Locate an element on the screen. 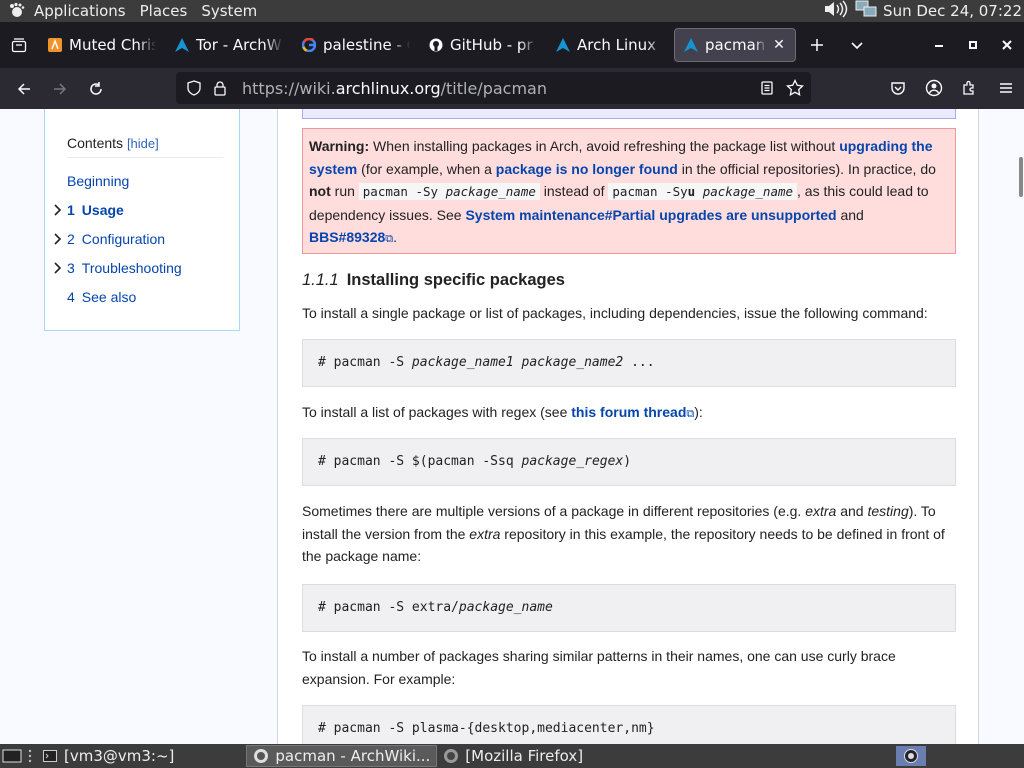 The width and height of the screenshot is (1024, 768). workspace-switcher-icon is located at coordinates (911, 756).